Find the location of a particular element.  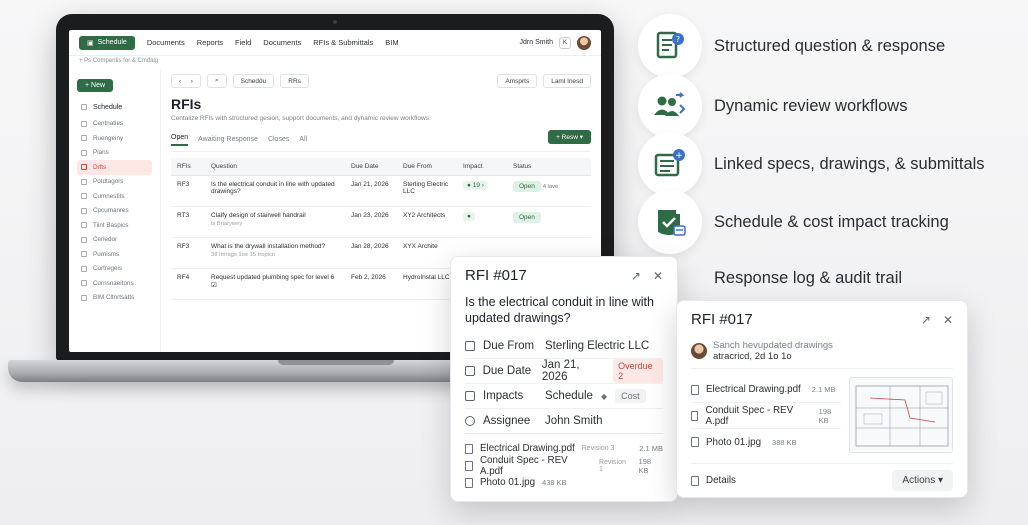

building-icon is located at coordinates (470, 346).